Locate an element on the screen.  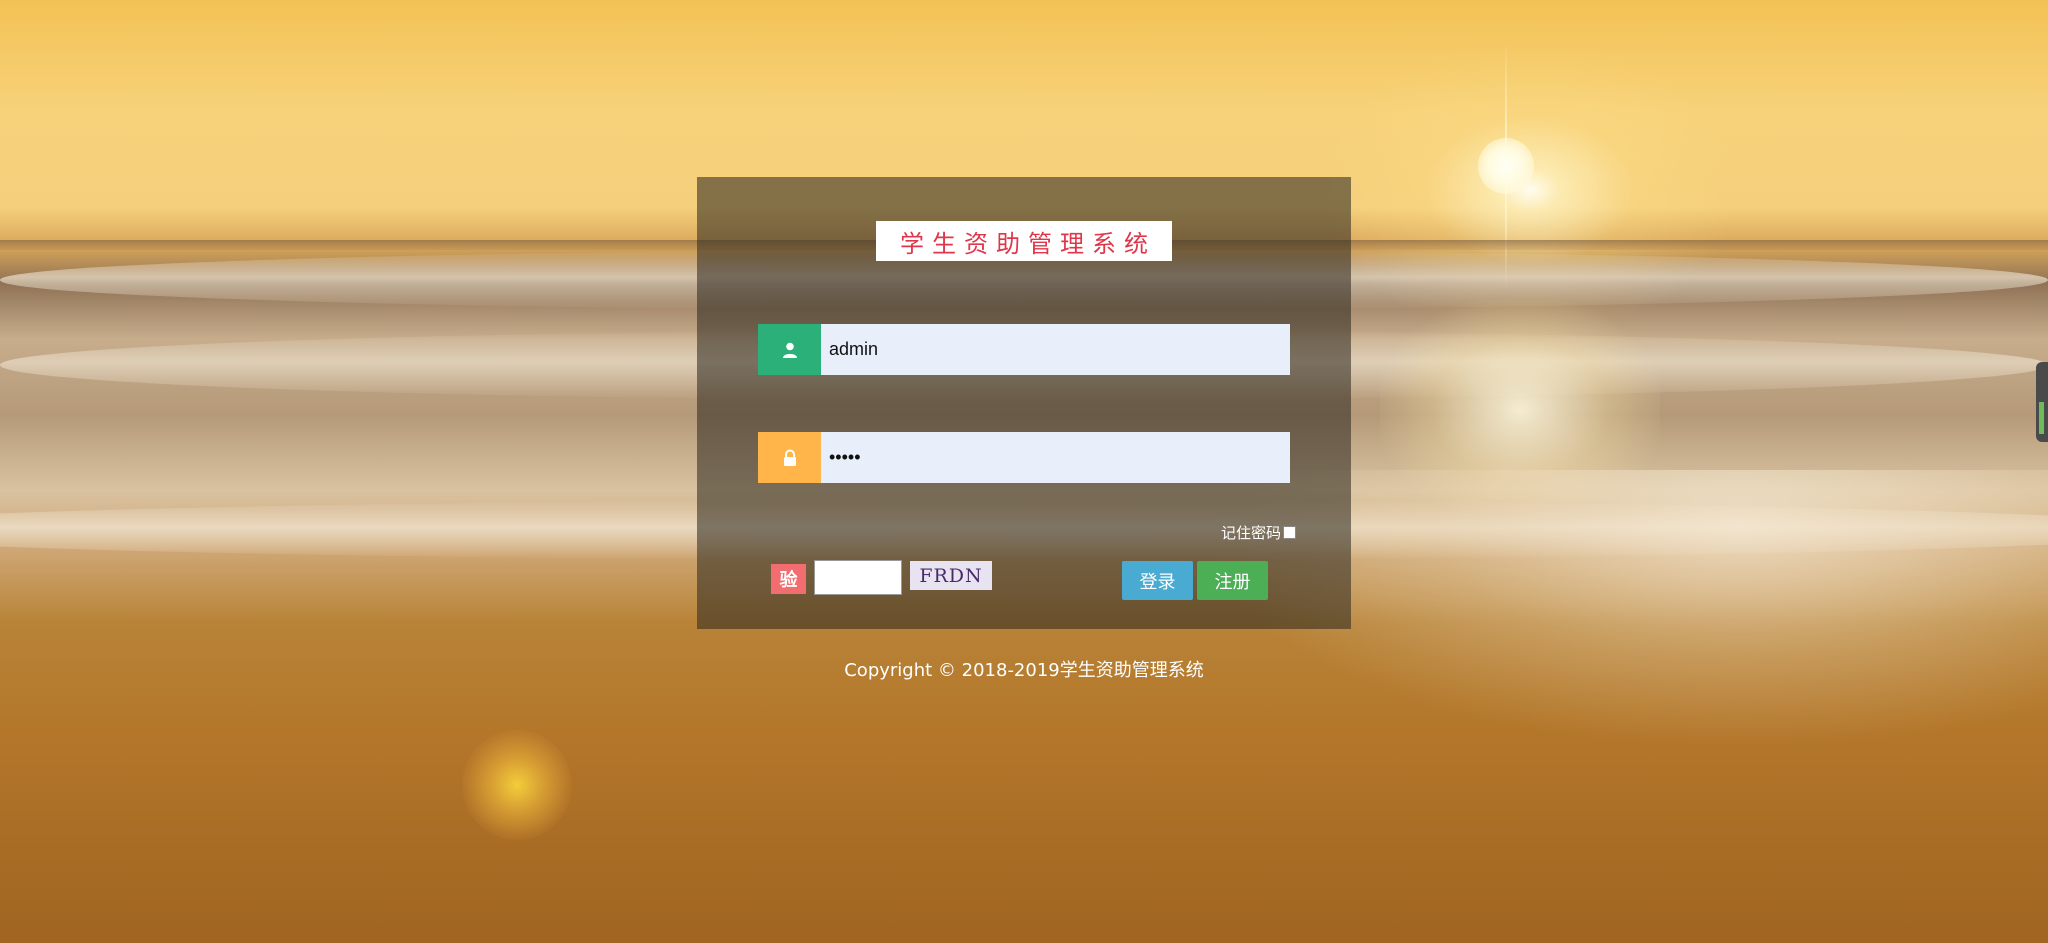
sun is located at coordinates (1506, 166).